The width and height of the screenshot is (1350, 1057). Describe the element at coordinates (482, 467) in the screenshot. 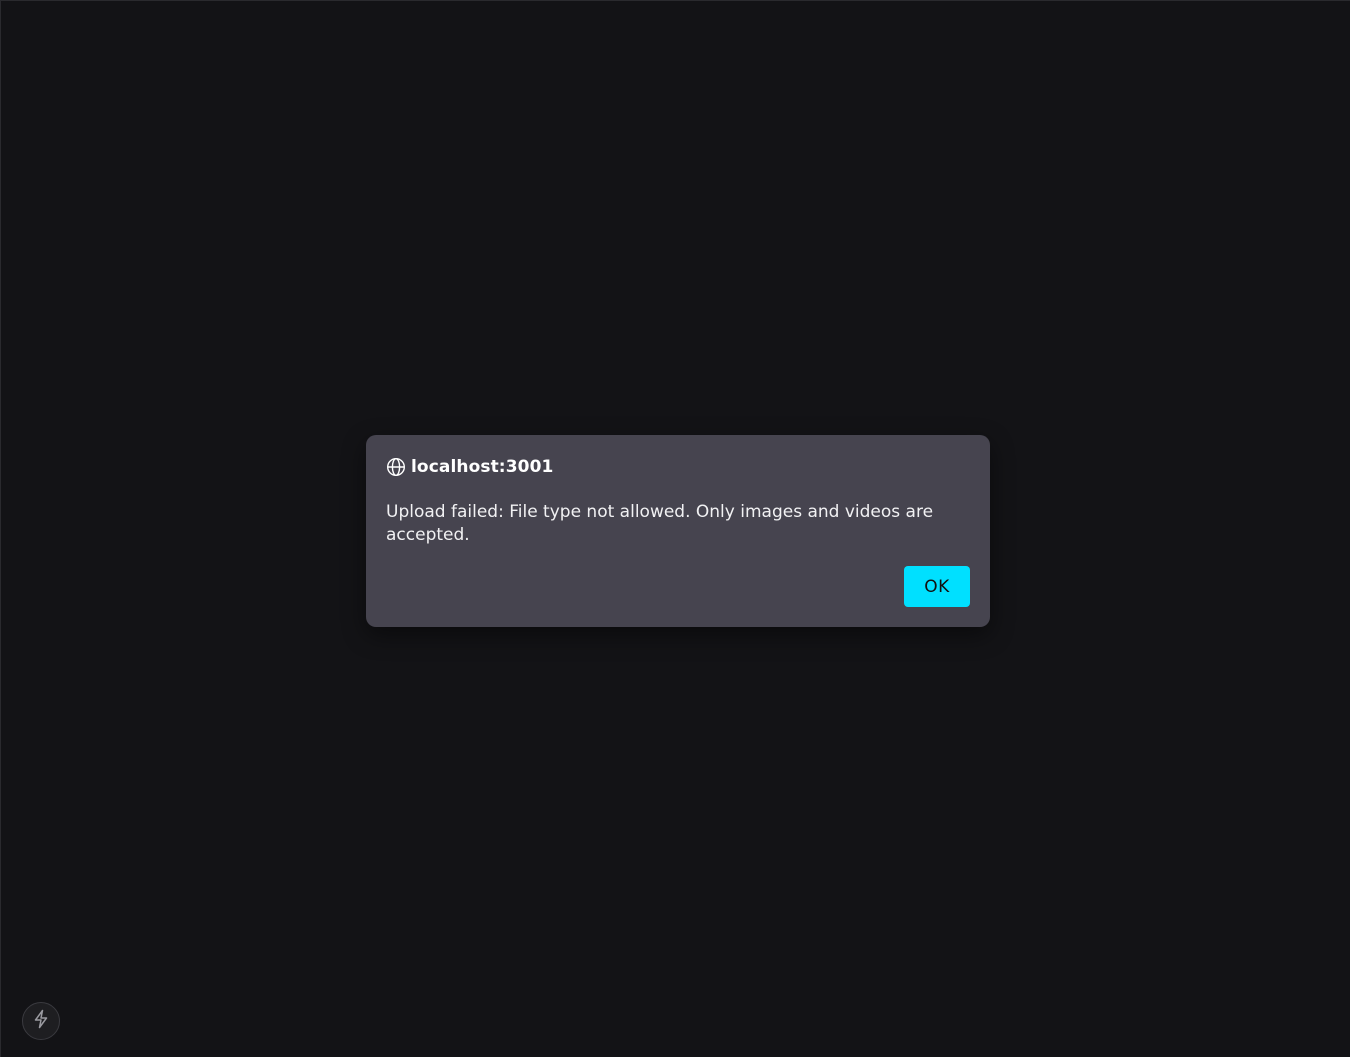

I see `dialog-origin: localhost:3001` at that location.